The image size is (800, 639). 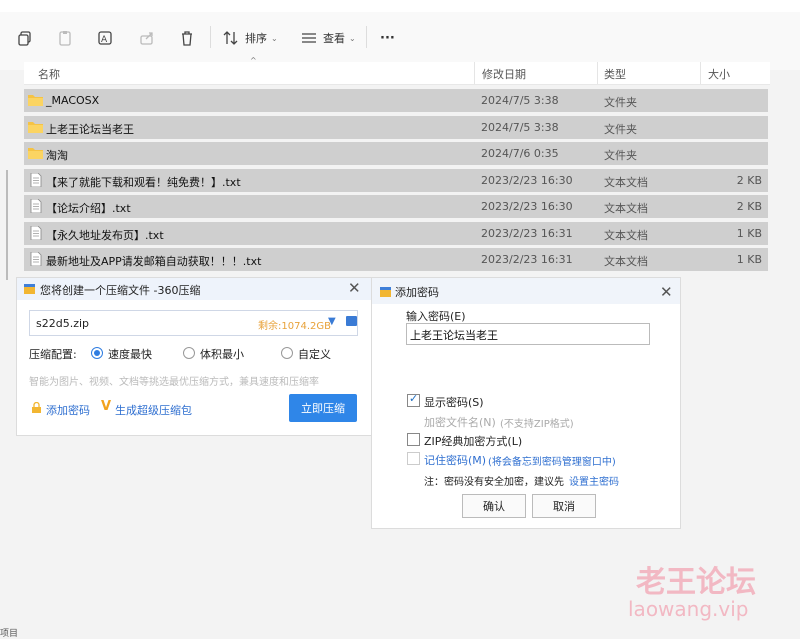 I want to click on archive-filename-input: s22d5.zip 剩余:1074.2GB ▼, so click(x=193, y=323).